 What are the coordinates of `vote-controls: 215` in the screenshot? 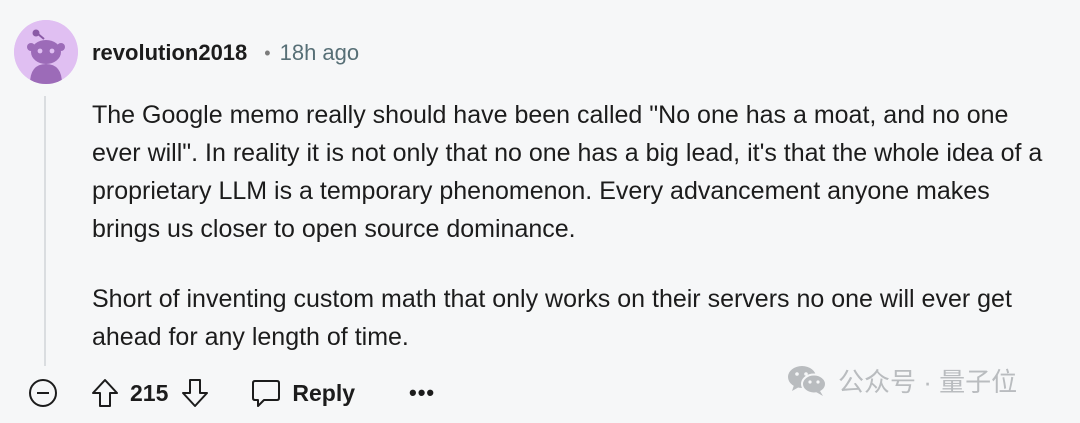 It's located at (150, 393).